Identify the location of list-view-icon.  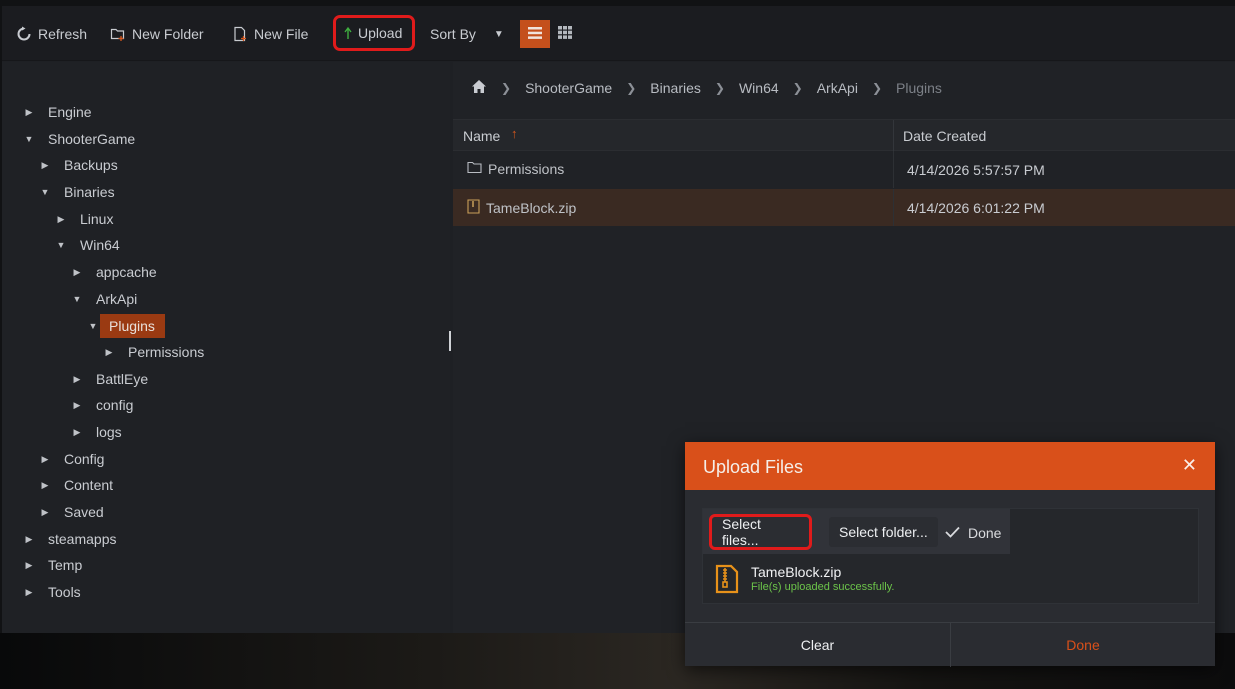
(535, 34).